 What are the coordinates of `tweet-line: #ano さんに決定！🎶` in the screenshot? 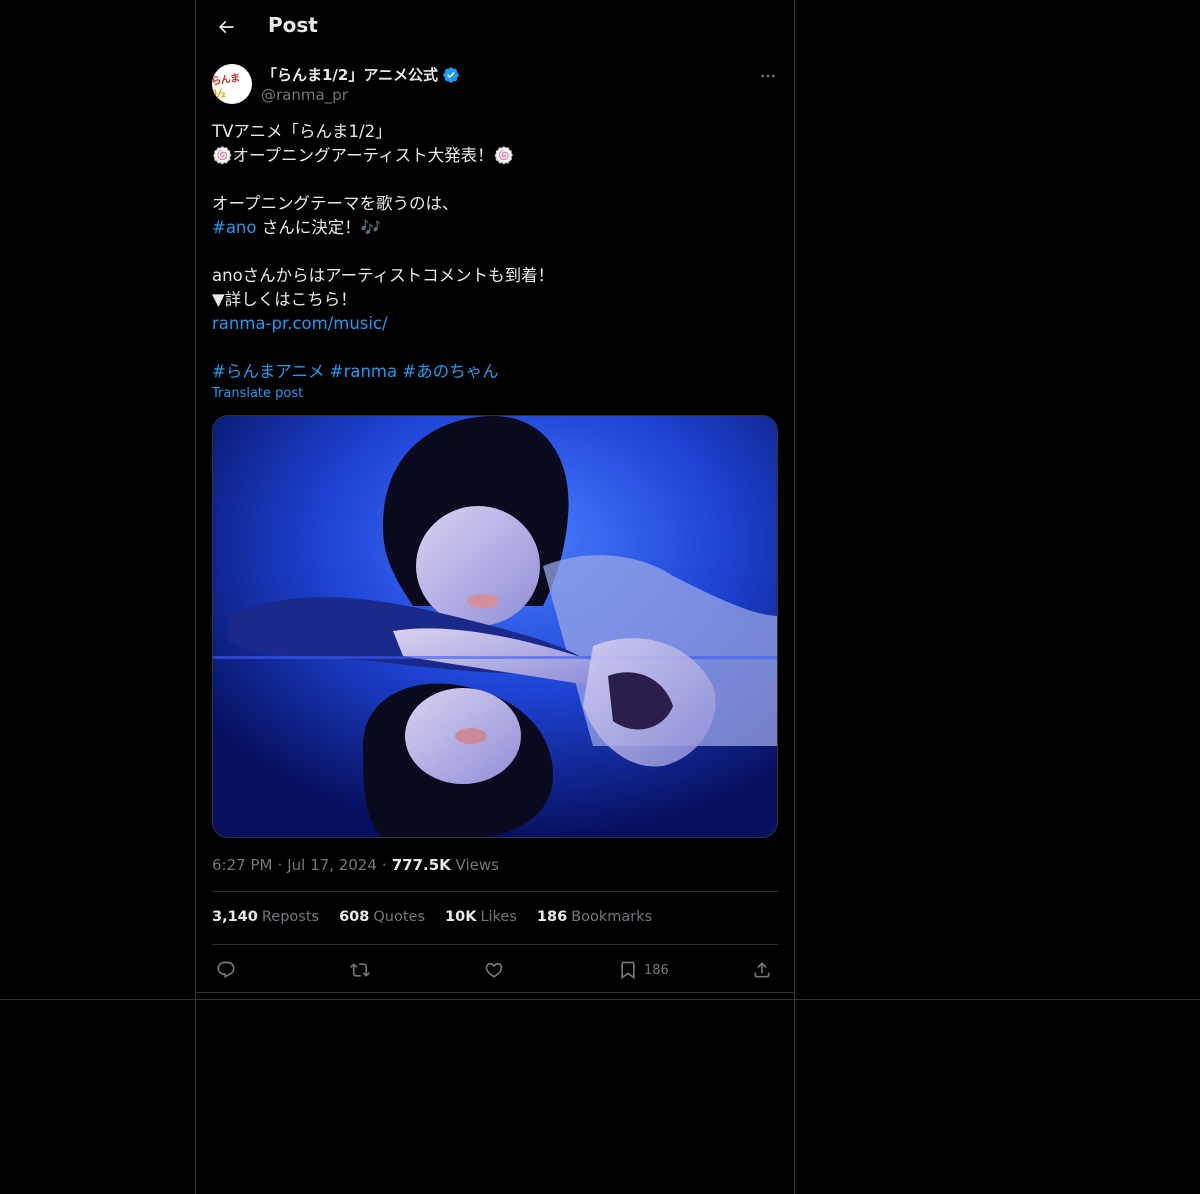 It's located at (495, 228).